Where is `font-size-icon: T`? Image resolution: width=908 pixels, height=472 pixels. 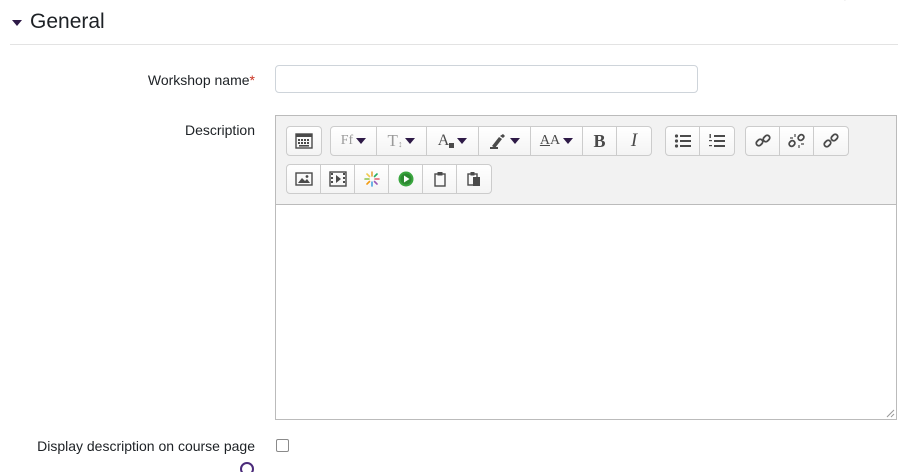 font-size-icon: T is located at coordinates (392, 140).